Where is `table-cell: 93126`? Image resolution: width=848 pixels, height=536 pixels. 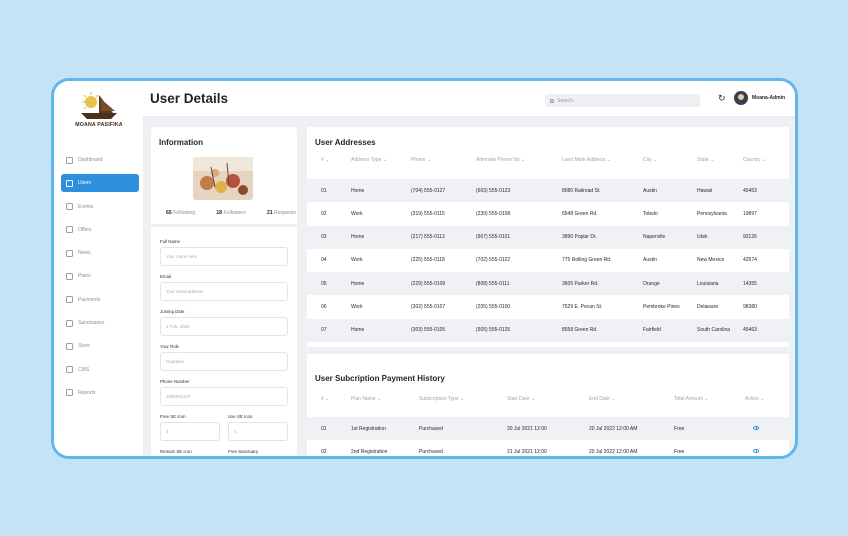 table-cell: 93126 is located at coordinates (750, 237).